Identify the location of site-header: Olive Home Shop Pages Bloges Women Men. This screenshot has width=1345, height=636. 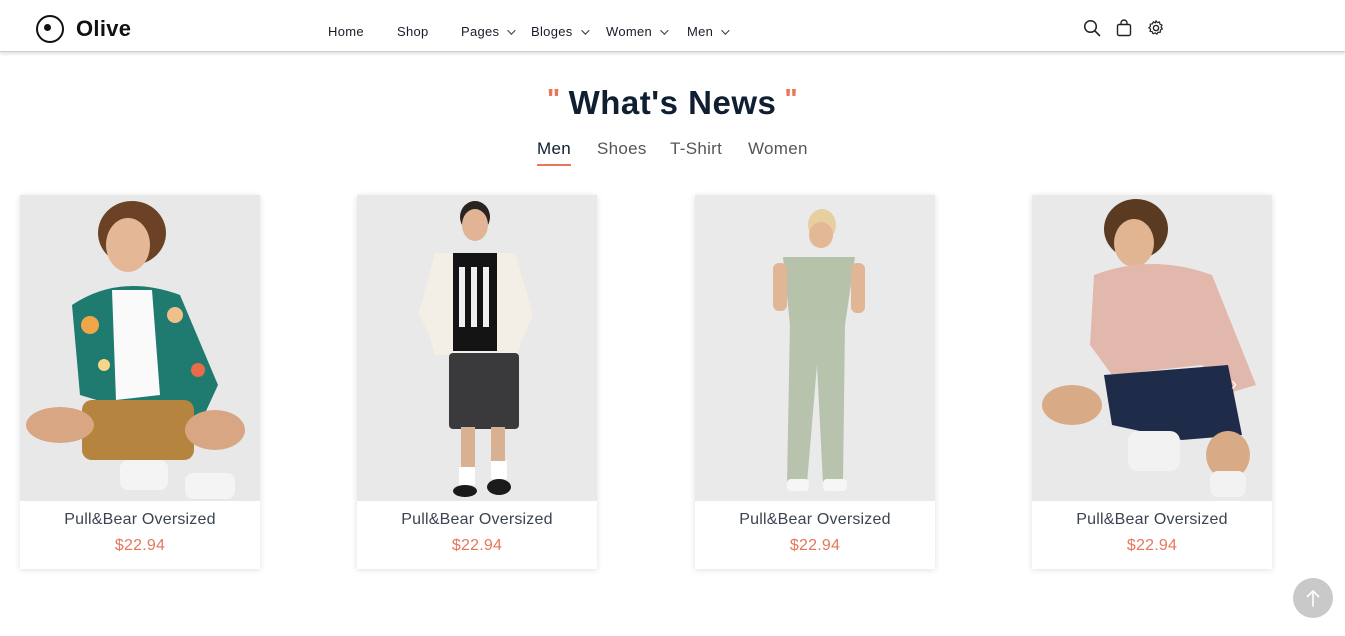
(672, 26).